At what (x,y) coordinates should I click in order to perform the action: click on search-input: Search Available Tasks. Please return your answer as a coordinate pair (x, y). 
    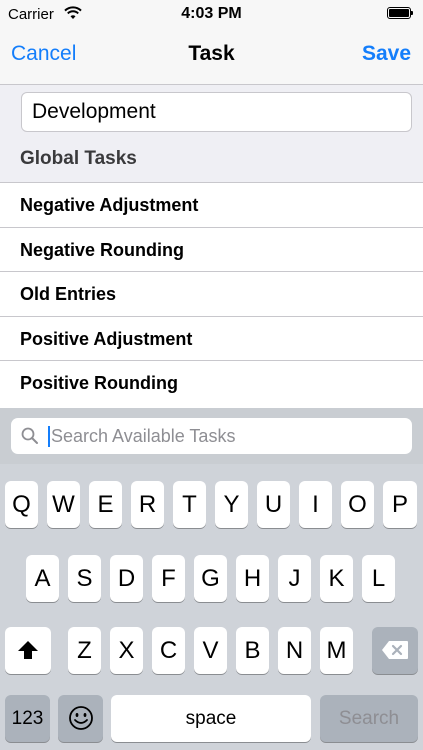
    Looking at the image, I should click on (211, 436).